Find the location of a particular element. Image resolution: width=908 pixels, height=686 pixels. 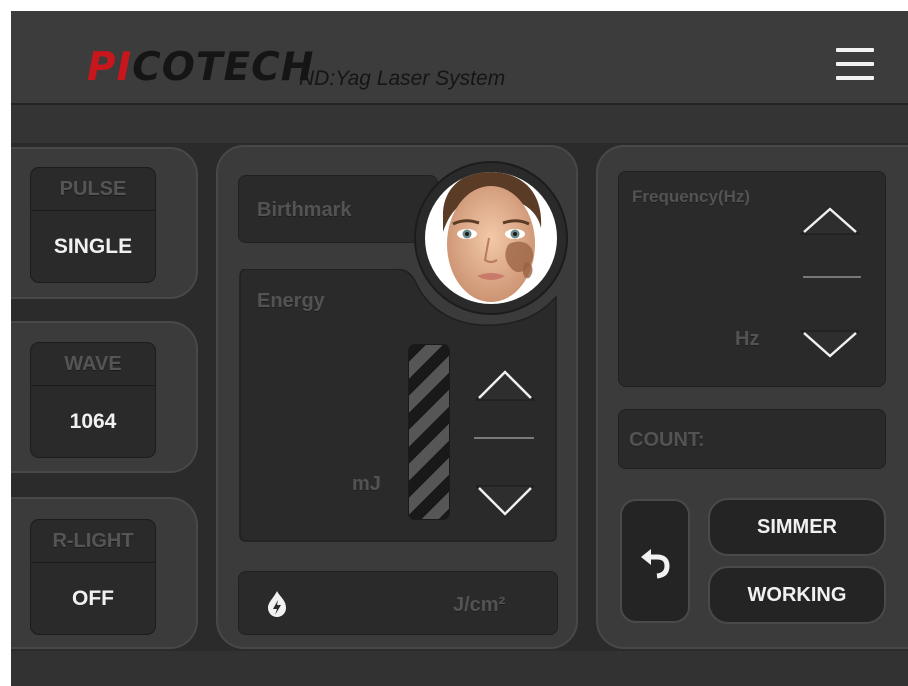

rlight-button: R-LIGHT OFF is located at coordinates (93, 577).